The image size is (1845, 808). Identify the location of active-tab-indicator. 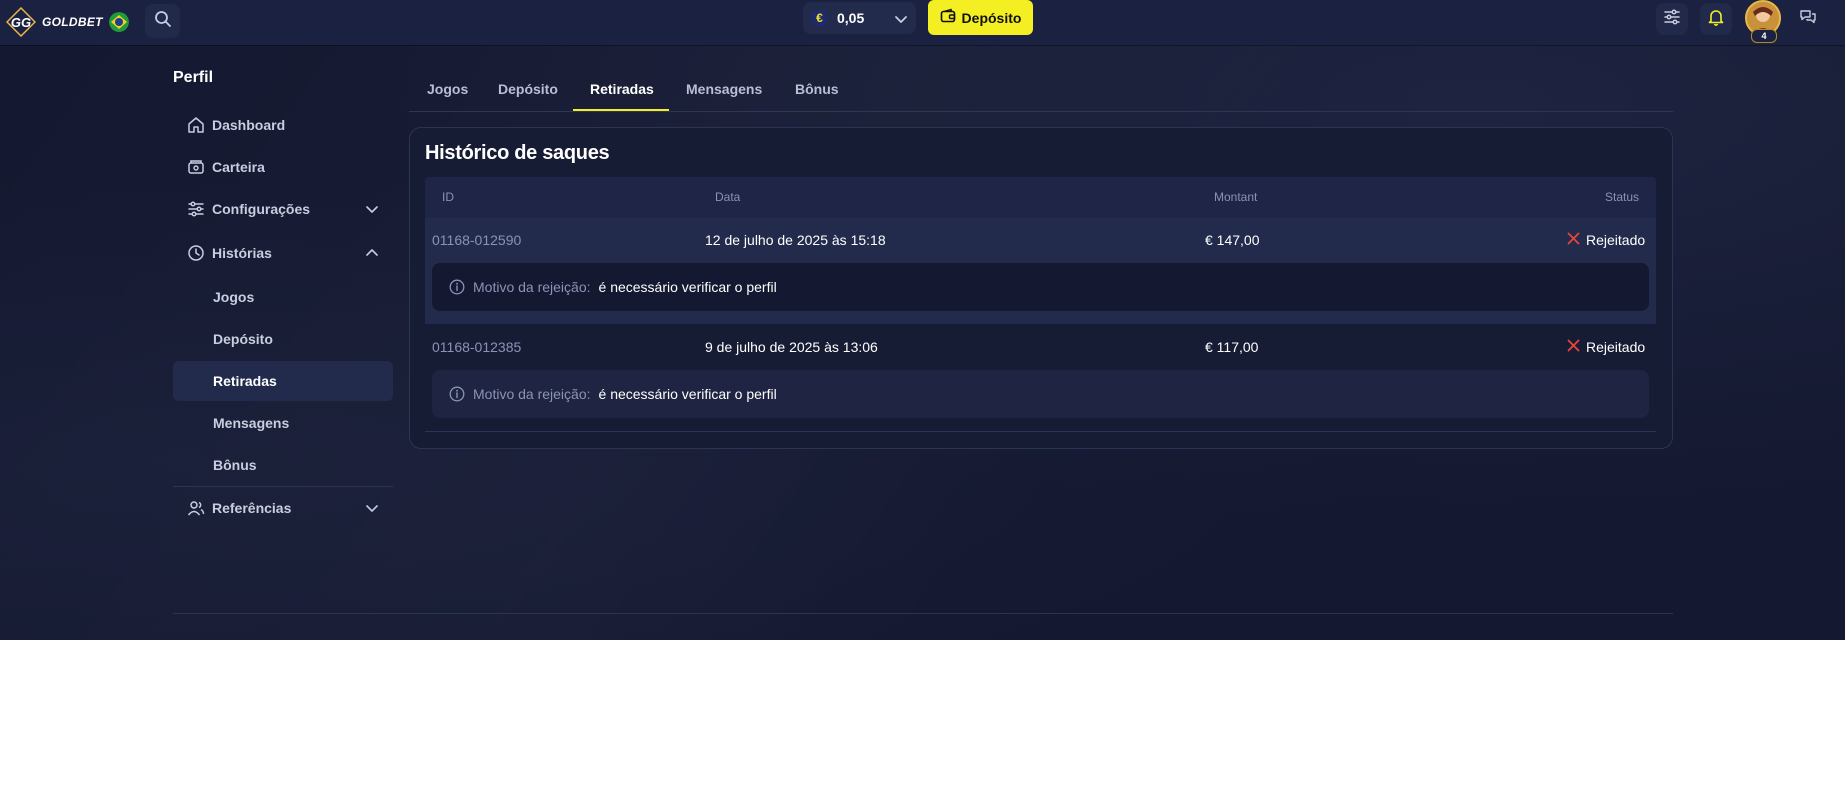
(621, 110).